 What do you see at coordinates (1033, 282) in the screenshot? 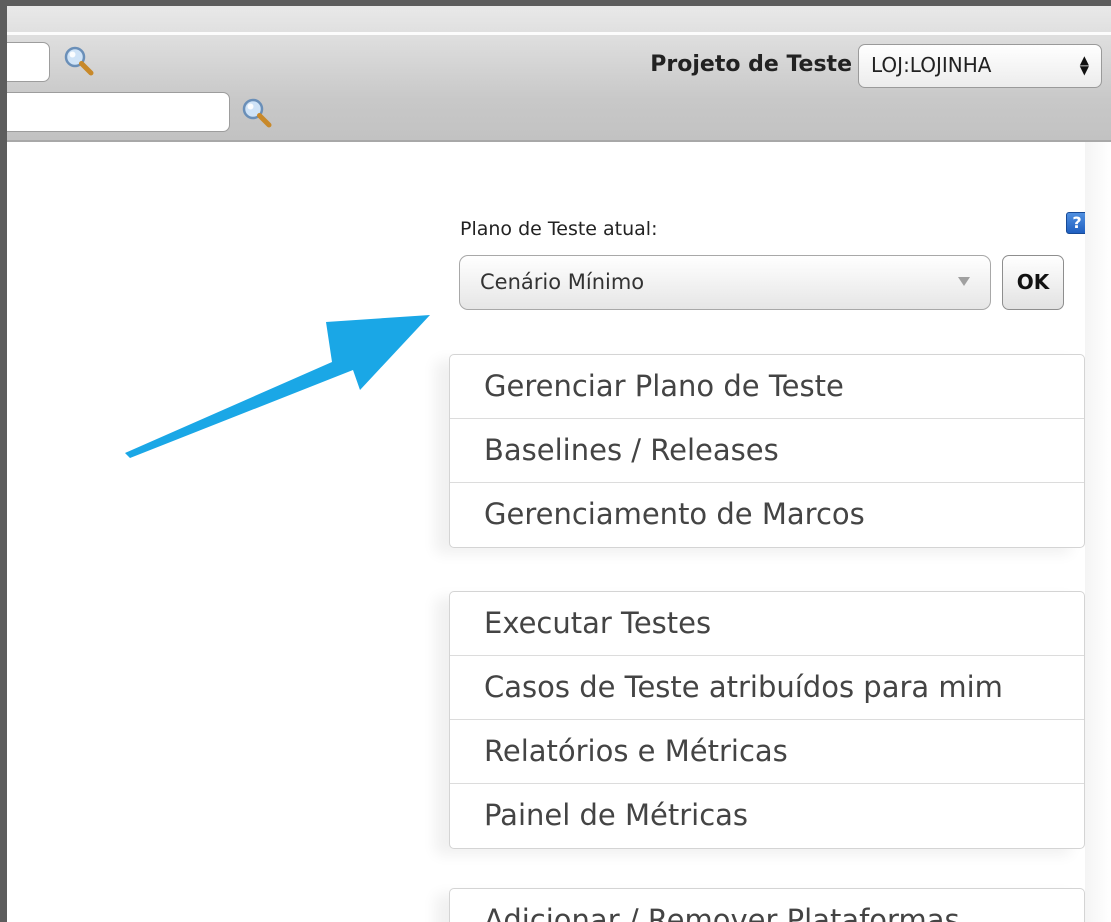
I see `ok-button: OK` at bounding box center [1033, 282].